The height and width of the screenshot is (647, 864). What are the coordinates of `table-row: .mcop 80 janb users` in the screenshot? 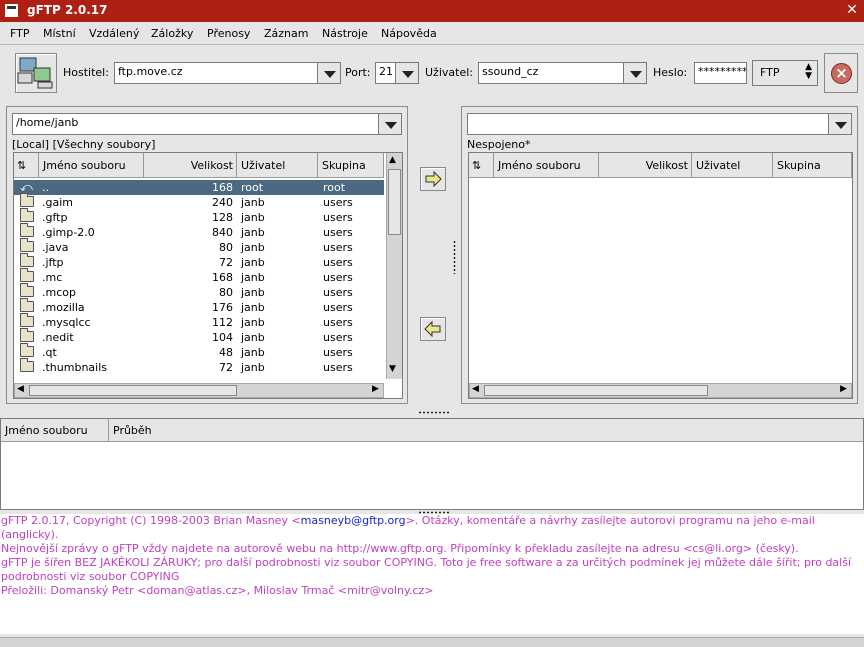 It's located at (199, 291).